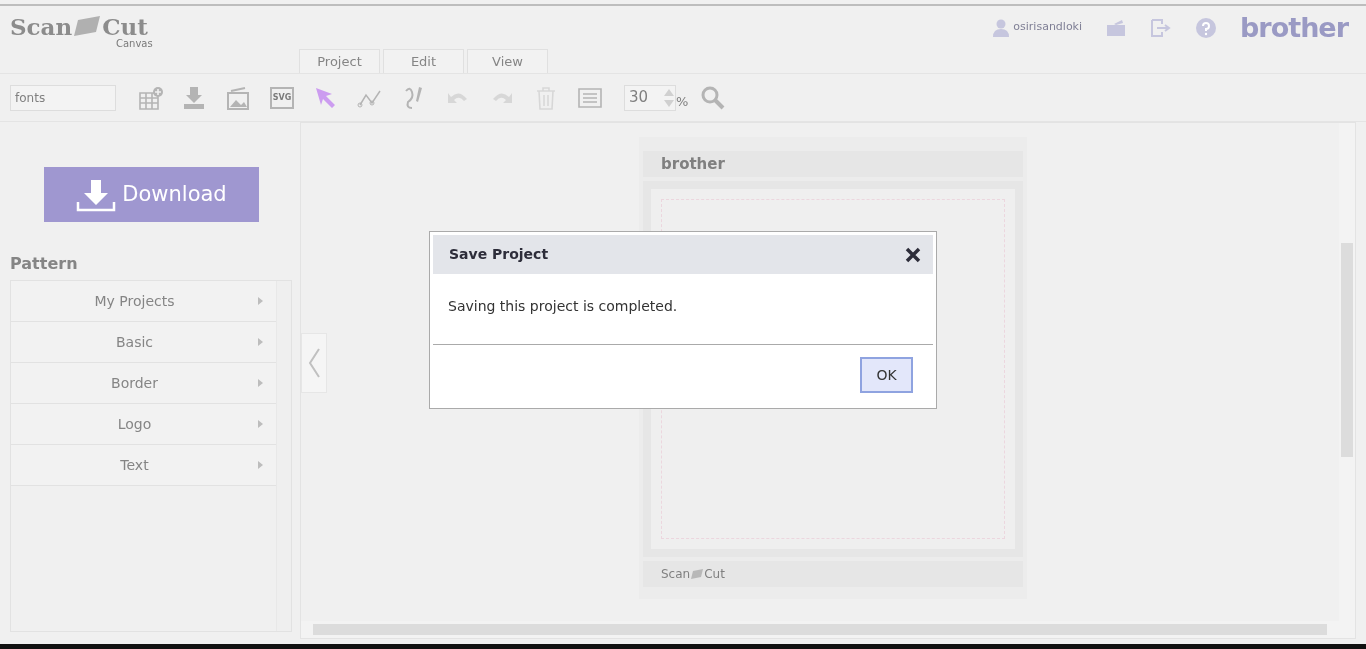  Describe the element at coordinates (125, 26) in the screenshot. I see `logo-text: Cut` at that location.